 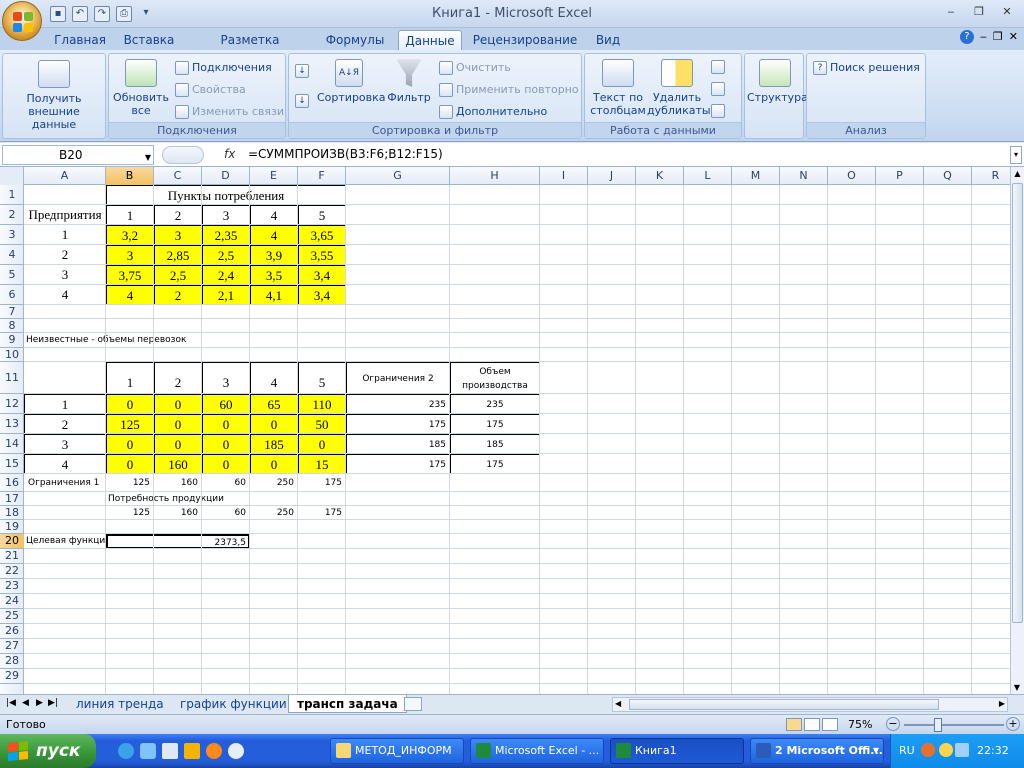 What do you see at coordinates (67, 541) in the screenshot?
I see `objective-label: Целевая функция` at bounding box center [67, 541].